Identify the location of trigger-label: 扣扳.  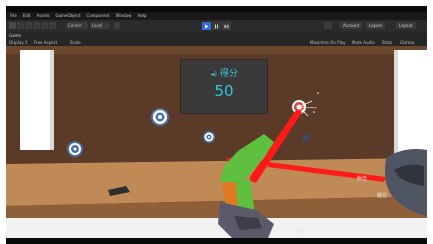
(299, 231).